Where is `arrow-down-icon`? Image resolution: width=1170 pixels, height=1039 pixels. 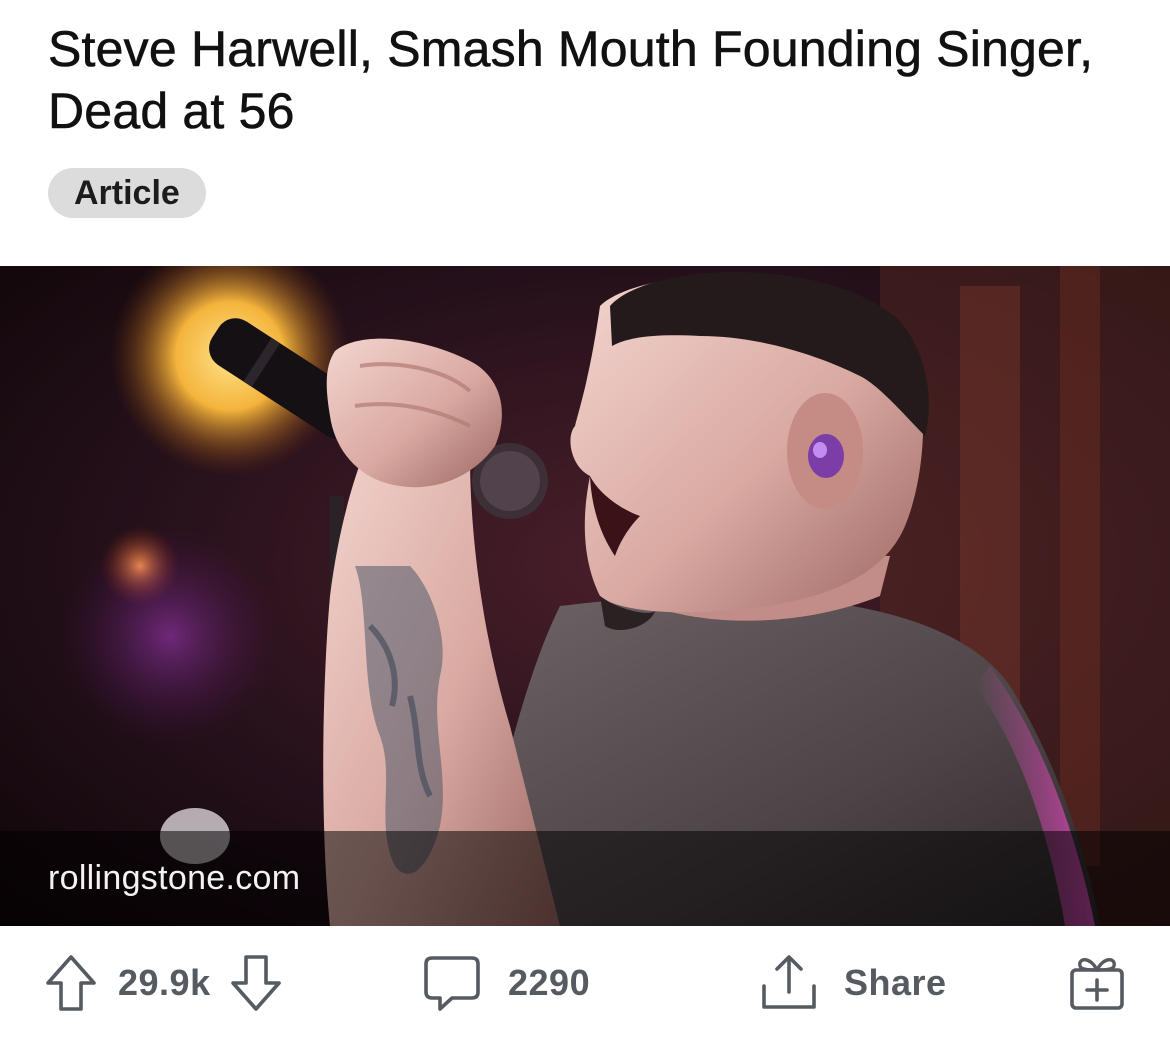
arrow-down-icon is located at coordinates (255, 982).